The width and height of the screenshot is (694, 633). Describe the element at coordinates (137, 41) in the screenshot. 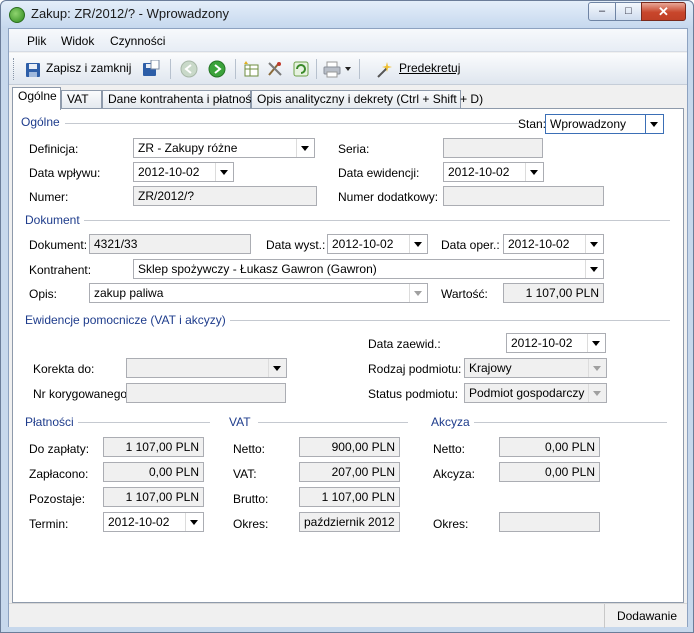

I see `menu-actions: Czynności` at that location.